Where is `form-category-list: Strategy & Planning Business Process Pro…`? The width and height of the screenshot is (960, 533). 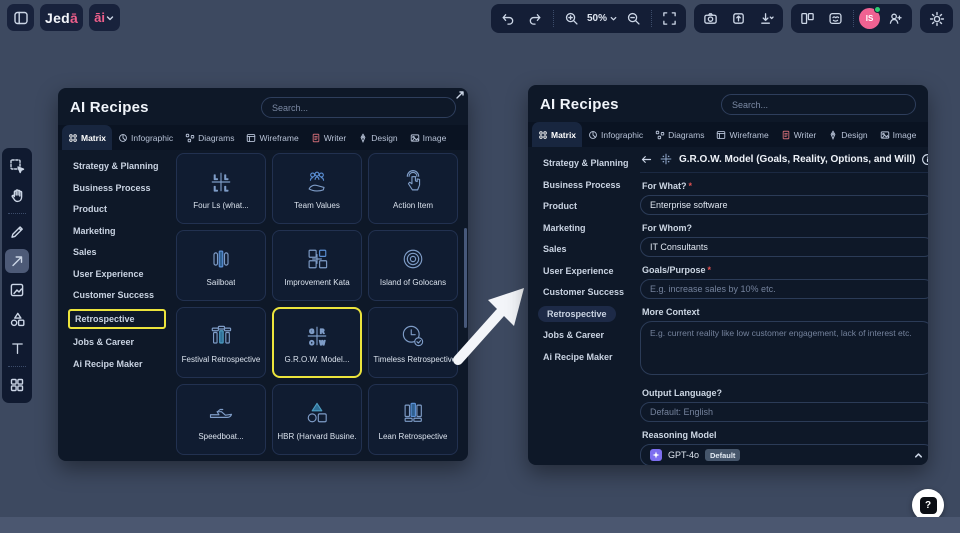
form-category-list: Strategy & Planning Business Process Pro… is located at coordinates (580, 306).